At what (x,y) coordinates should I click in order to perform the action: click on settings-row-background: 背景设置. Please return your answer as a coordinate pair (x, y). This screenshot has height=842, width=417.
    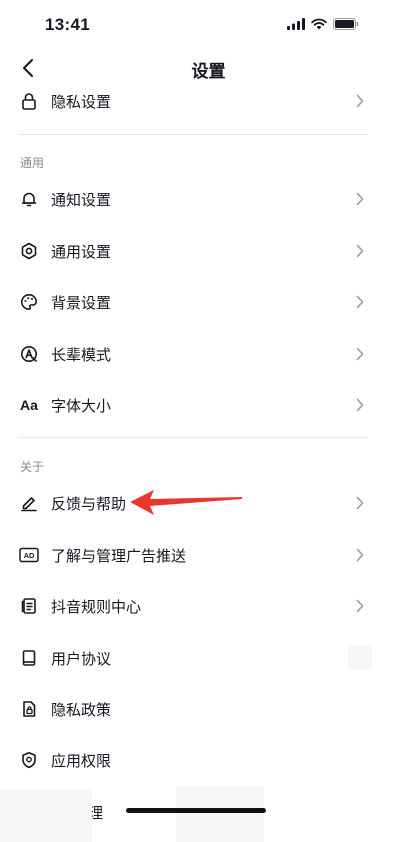
    Looking at the image, I should click on (195, 302).